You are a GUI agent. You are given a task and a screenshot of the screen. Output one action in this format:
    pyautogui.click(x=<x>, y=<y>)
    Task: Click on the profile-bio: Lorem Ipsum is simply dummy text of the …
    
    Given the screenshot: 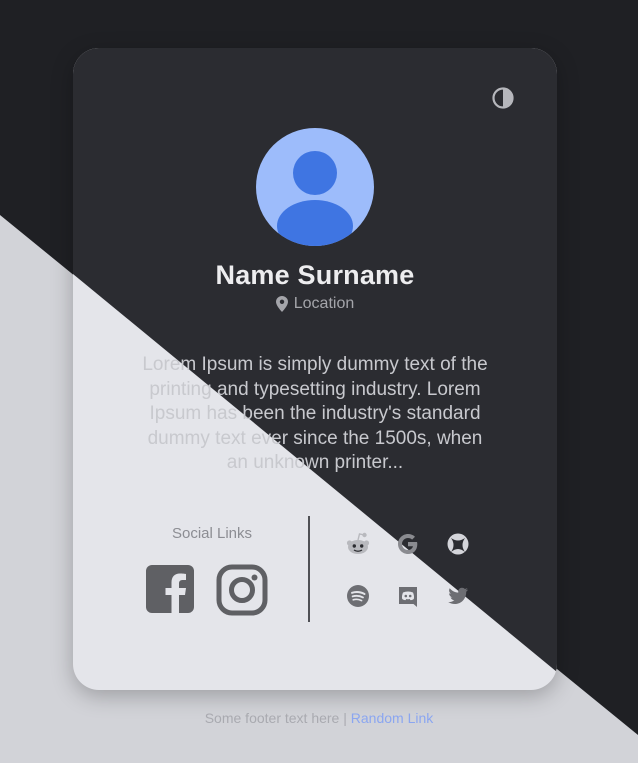 What is the action you would take?
    pyautogui.click(x=315, y=413)
    